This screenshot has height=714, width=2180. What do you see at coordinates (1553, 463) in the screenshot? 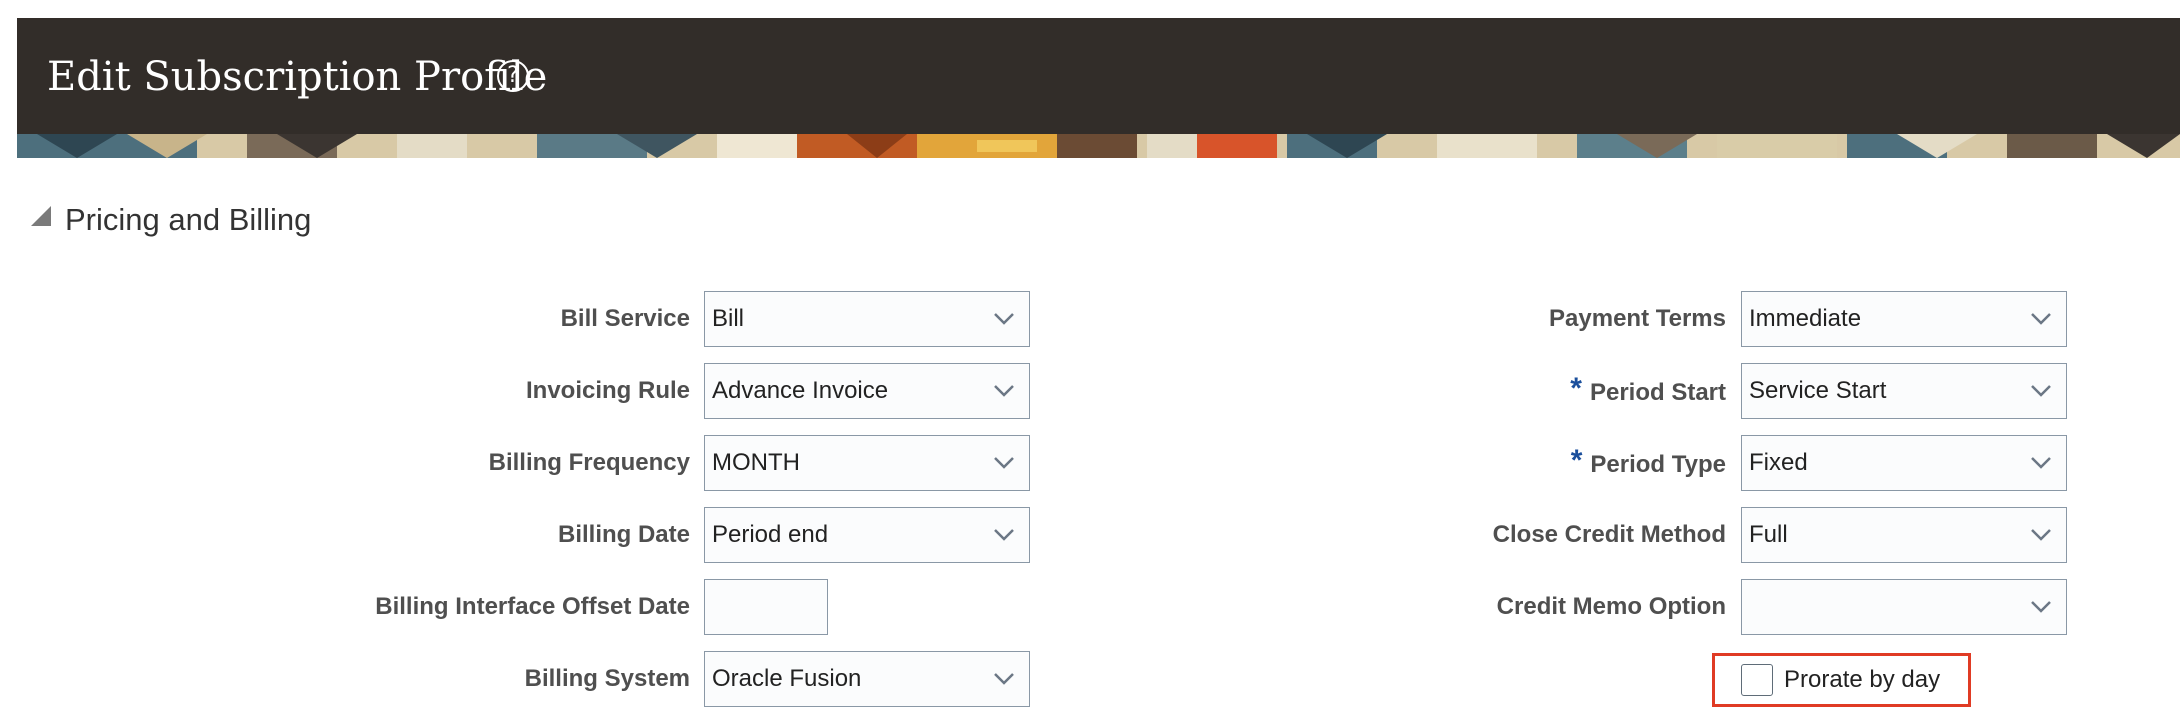
I see `period-type-label-container: * Period Type` at bounding box center [1553, 463].